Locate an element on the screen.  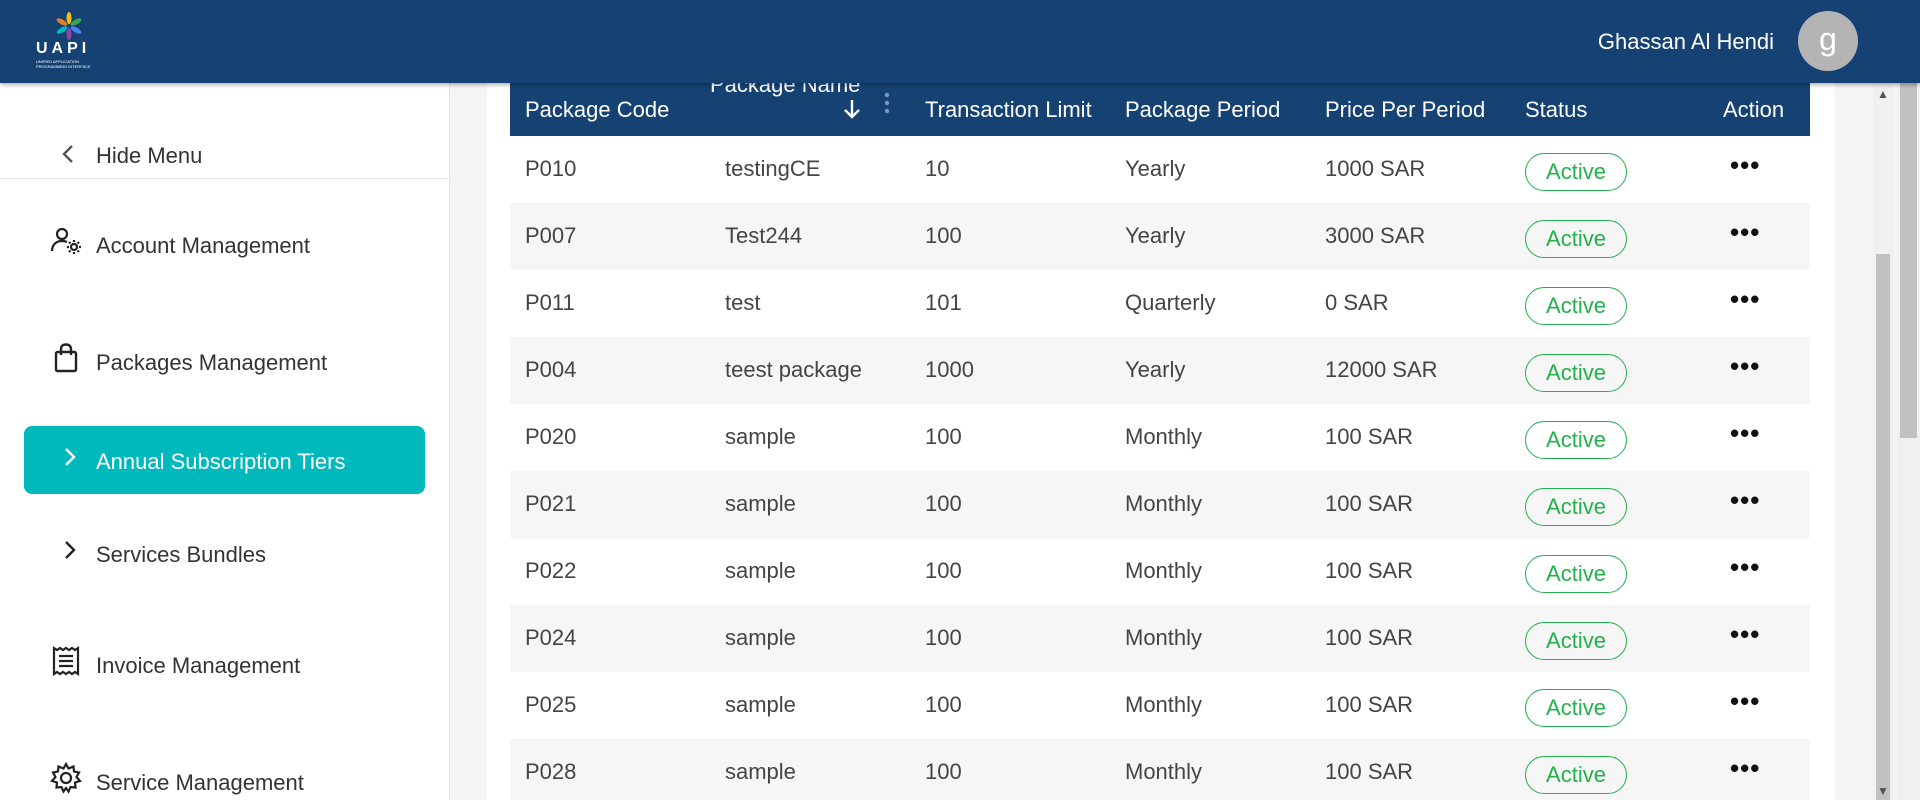
content-scrollbar: ▲ ▼ is located at coordinates (1883, 441).